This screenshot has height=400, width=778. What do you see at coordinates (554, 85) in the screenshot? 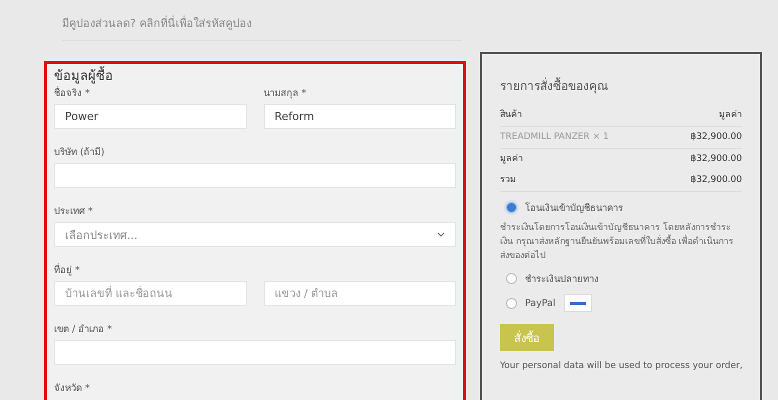
I see `order-title: รายการสั่งซื้อของคุณ` at bounding box center [554, 85].